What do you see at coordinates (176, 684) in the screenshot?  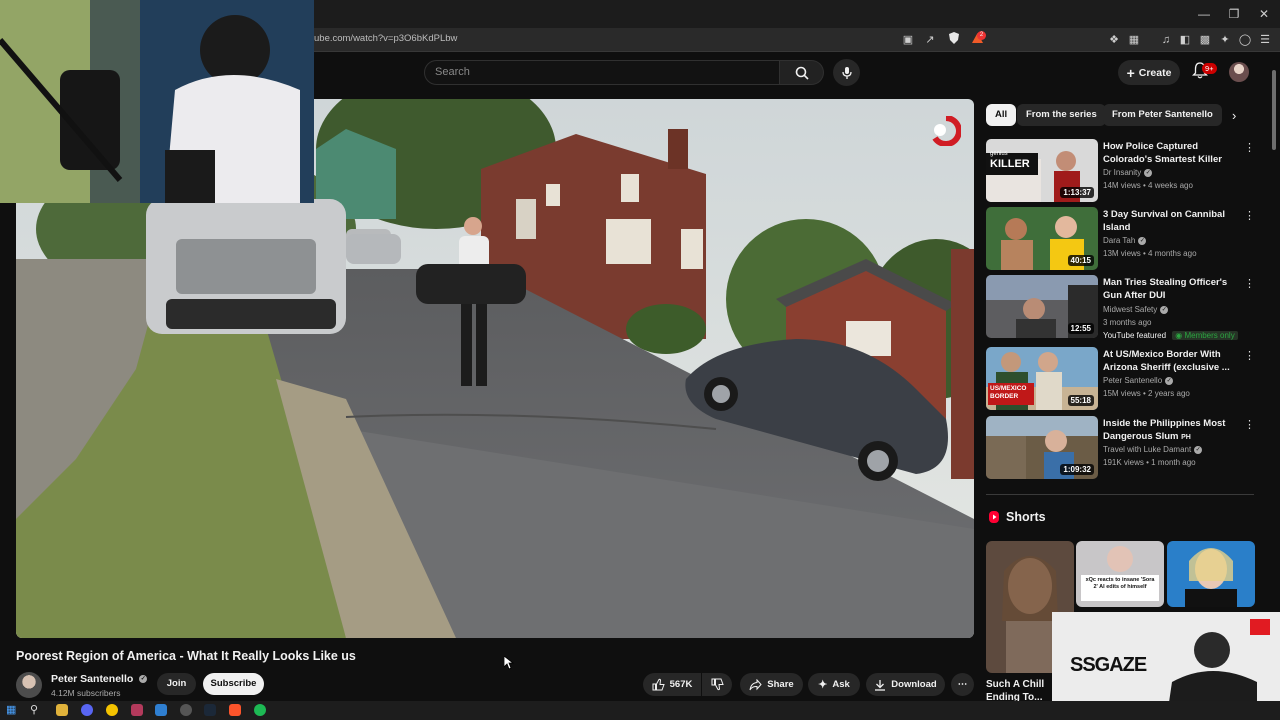 I see `join-button: Join` at bounding box center [176, 684].